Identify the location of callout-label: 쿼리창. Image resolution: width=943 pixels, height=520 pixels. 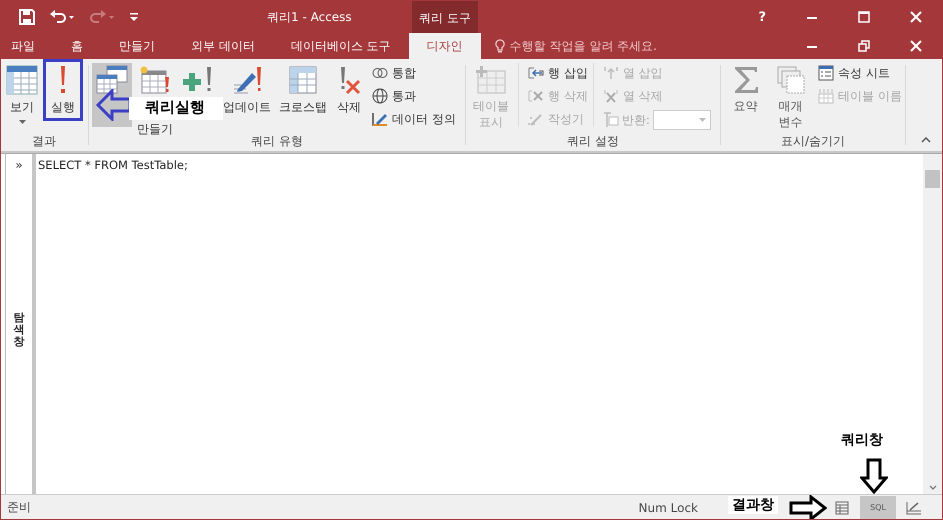
(862, 440).